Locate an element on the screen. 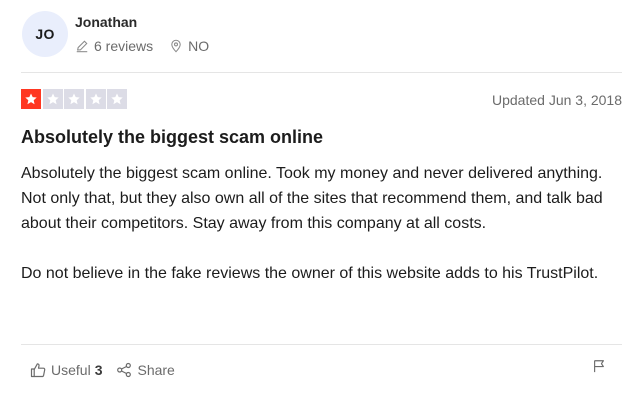  location: NO is located at coordinates (189, 46).